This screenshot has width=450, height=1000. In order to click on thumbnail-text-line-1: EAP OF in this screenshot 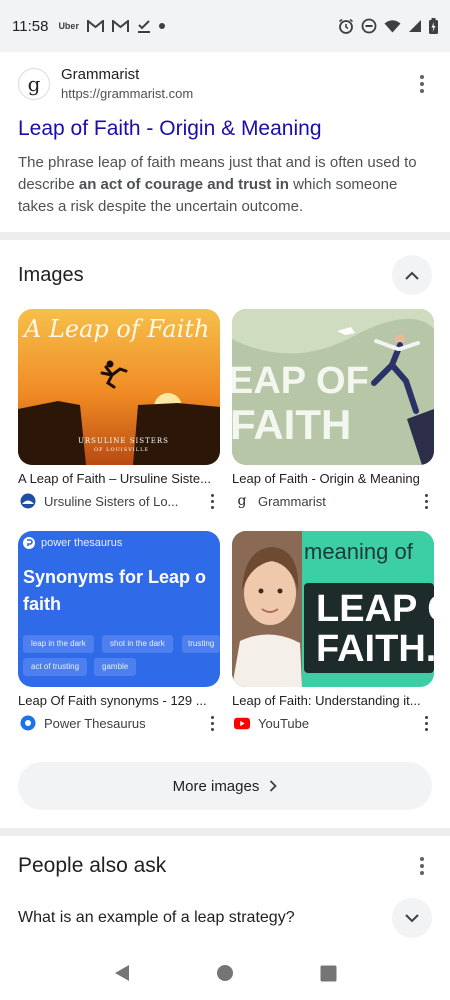, I will do `click(300, 381)`.